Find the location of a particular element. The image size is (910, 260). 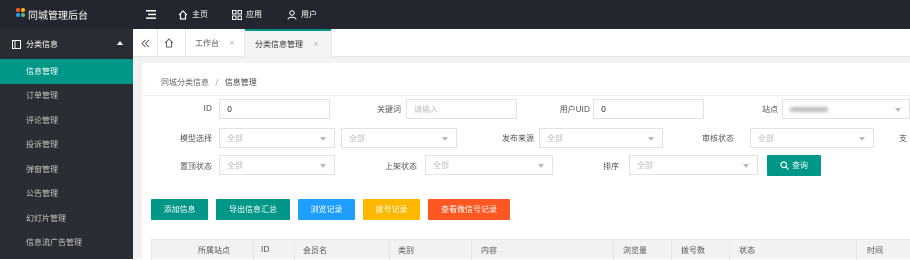

breadcrumb-parent: 同城分类信息 is located at coordinates (185, 82).